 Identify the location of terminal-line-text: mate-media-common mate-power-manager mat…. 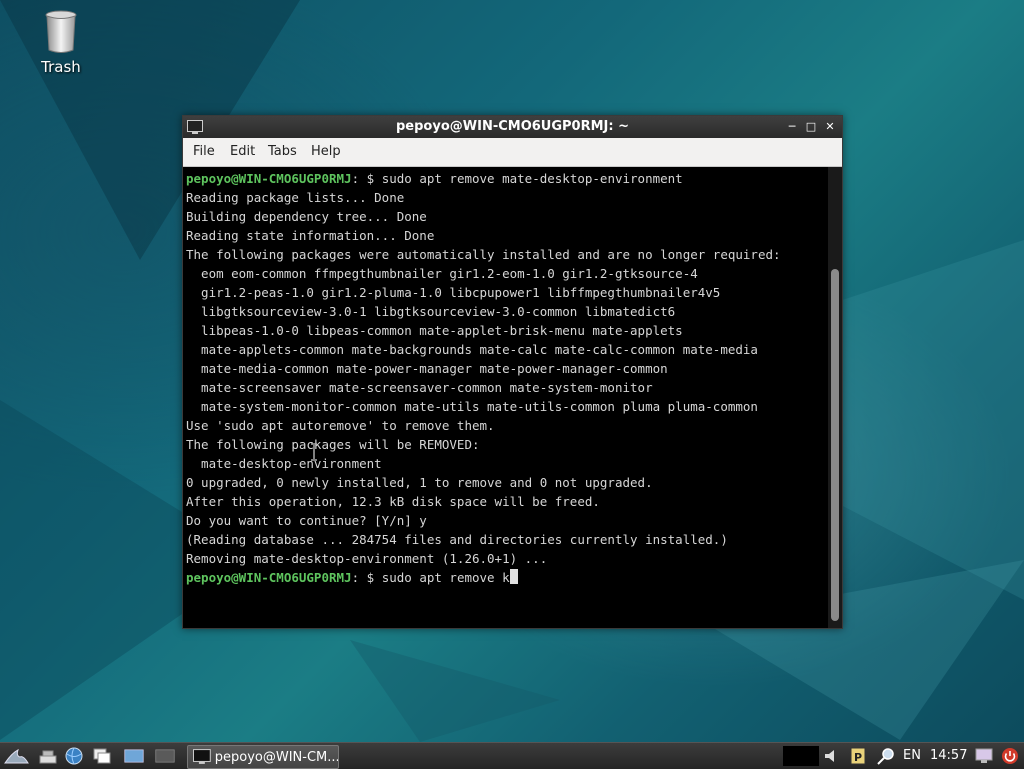
(427, 368).